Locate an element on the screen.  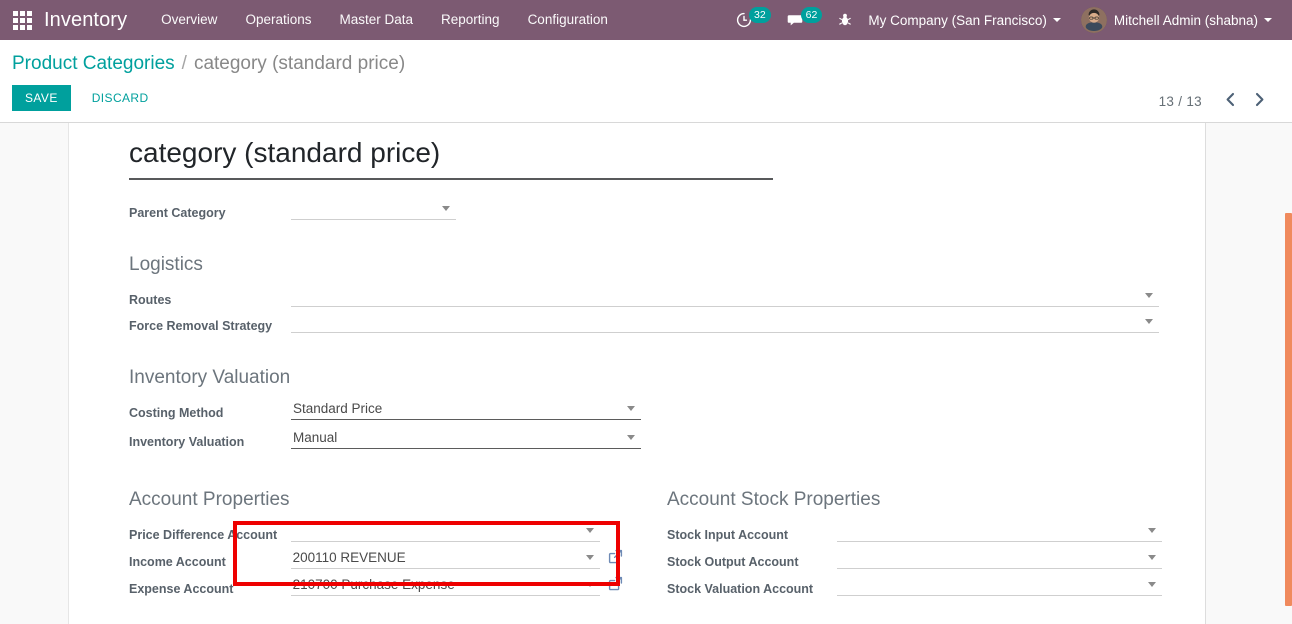
company-name: My Company (San Francisco) is located at coordinates (957, 20).